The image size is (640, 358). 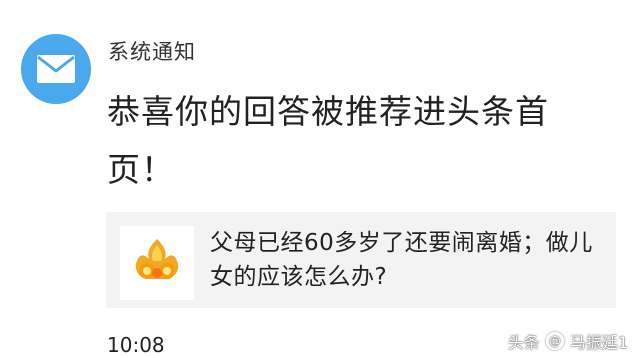 What do you see at coordinates (157, 259) in the screenshot?
I see `toutiao-qa-logo-icon` at bounding box center [157, 259].